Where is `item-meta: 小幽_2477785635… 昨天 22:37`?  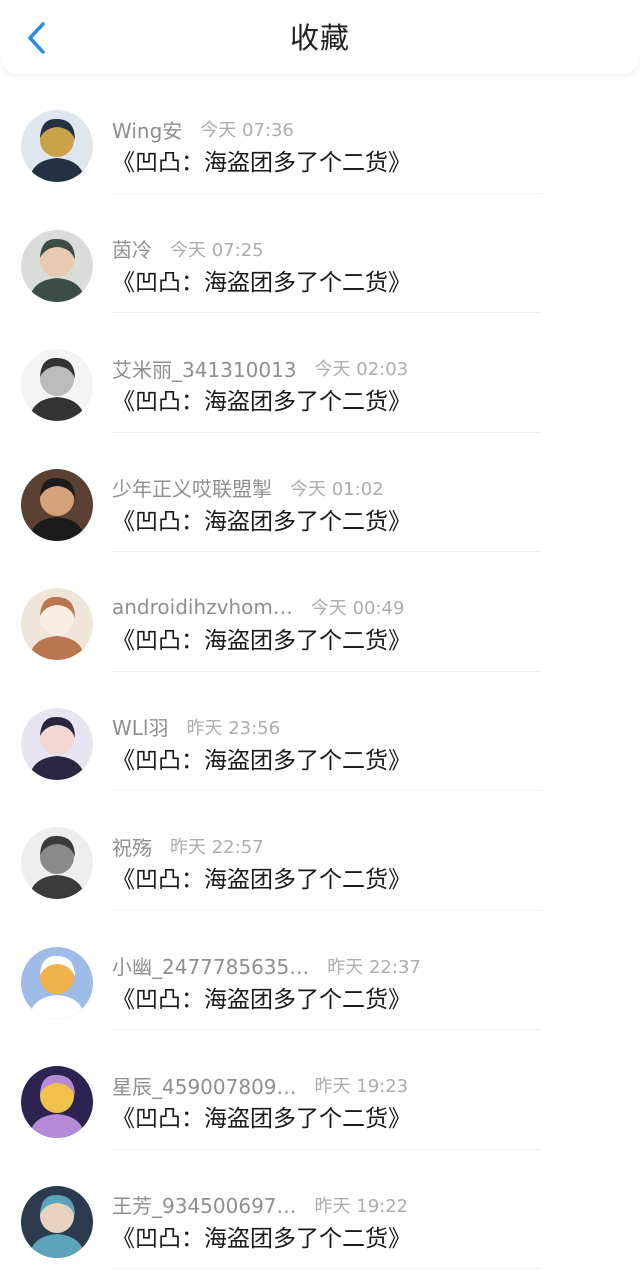 item-meta: 小幽_2477785635… 昨天 22:37 is located at coordinates (266, 966).